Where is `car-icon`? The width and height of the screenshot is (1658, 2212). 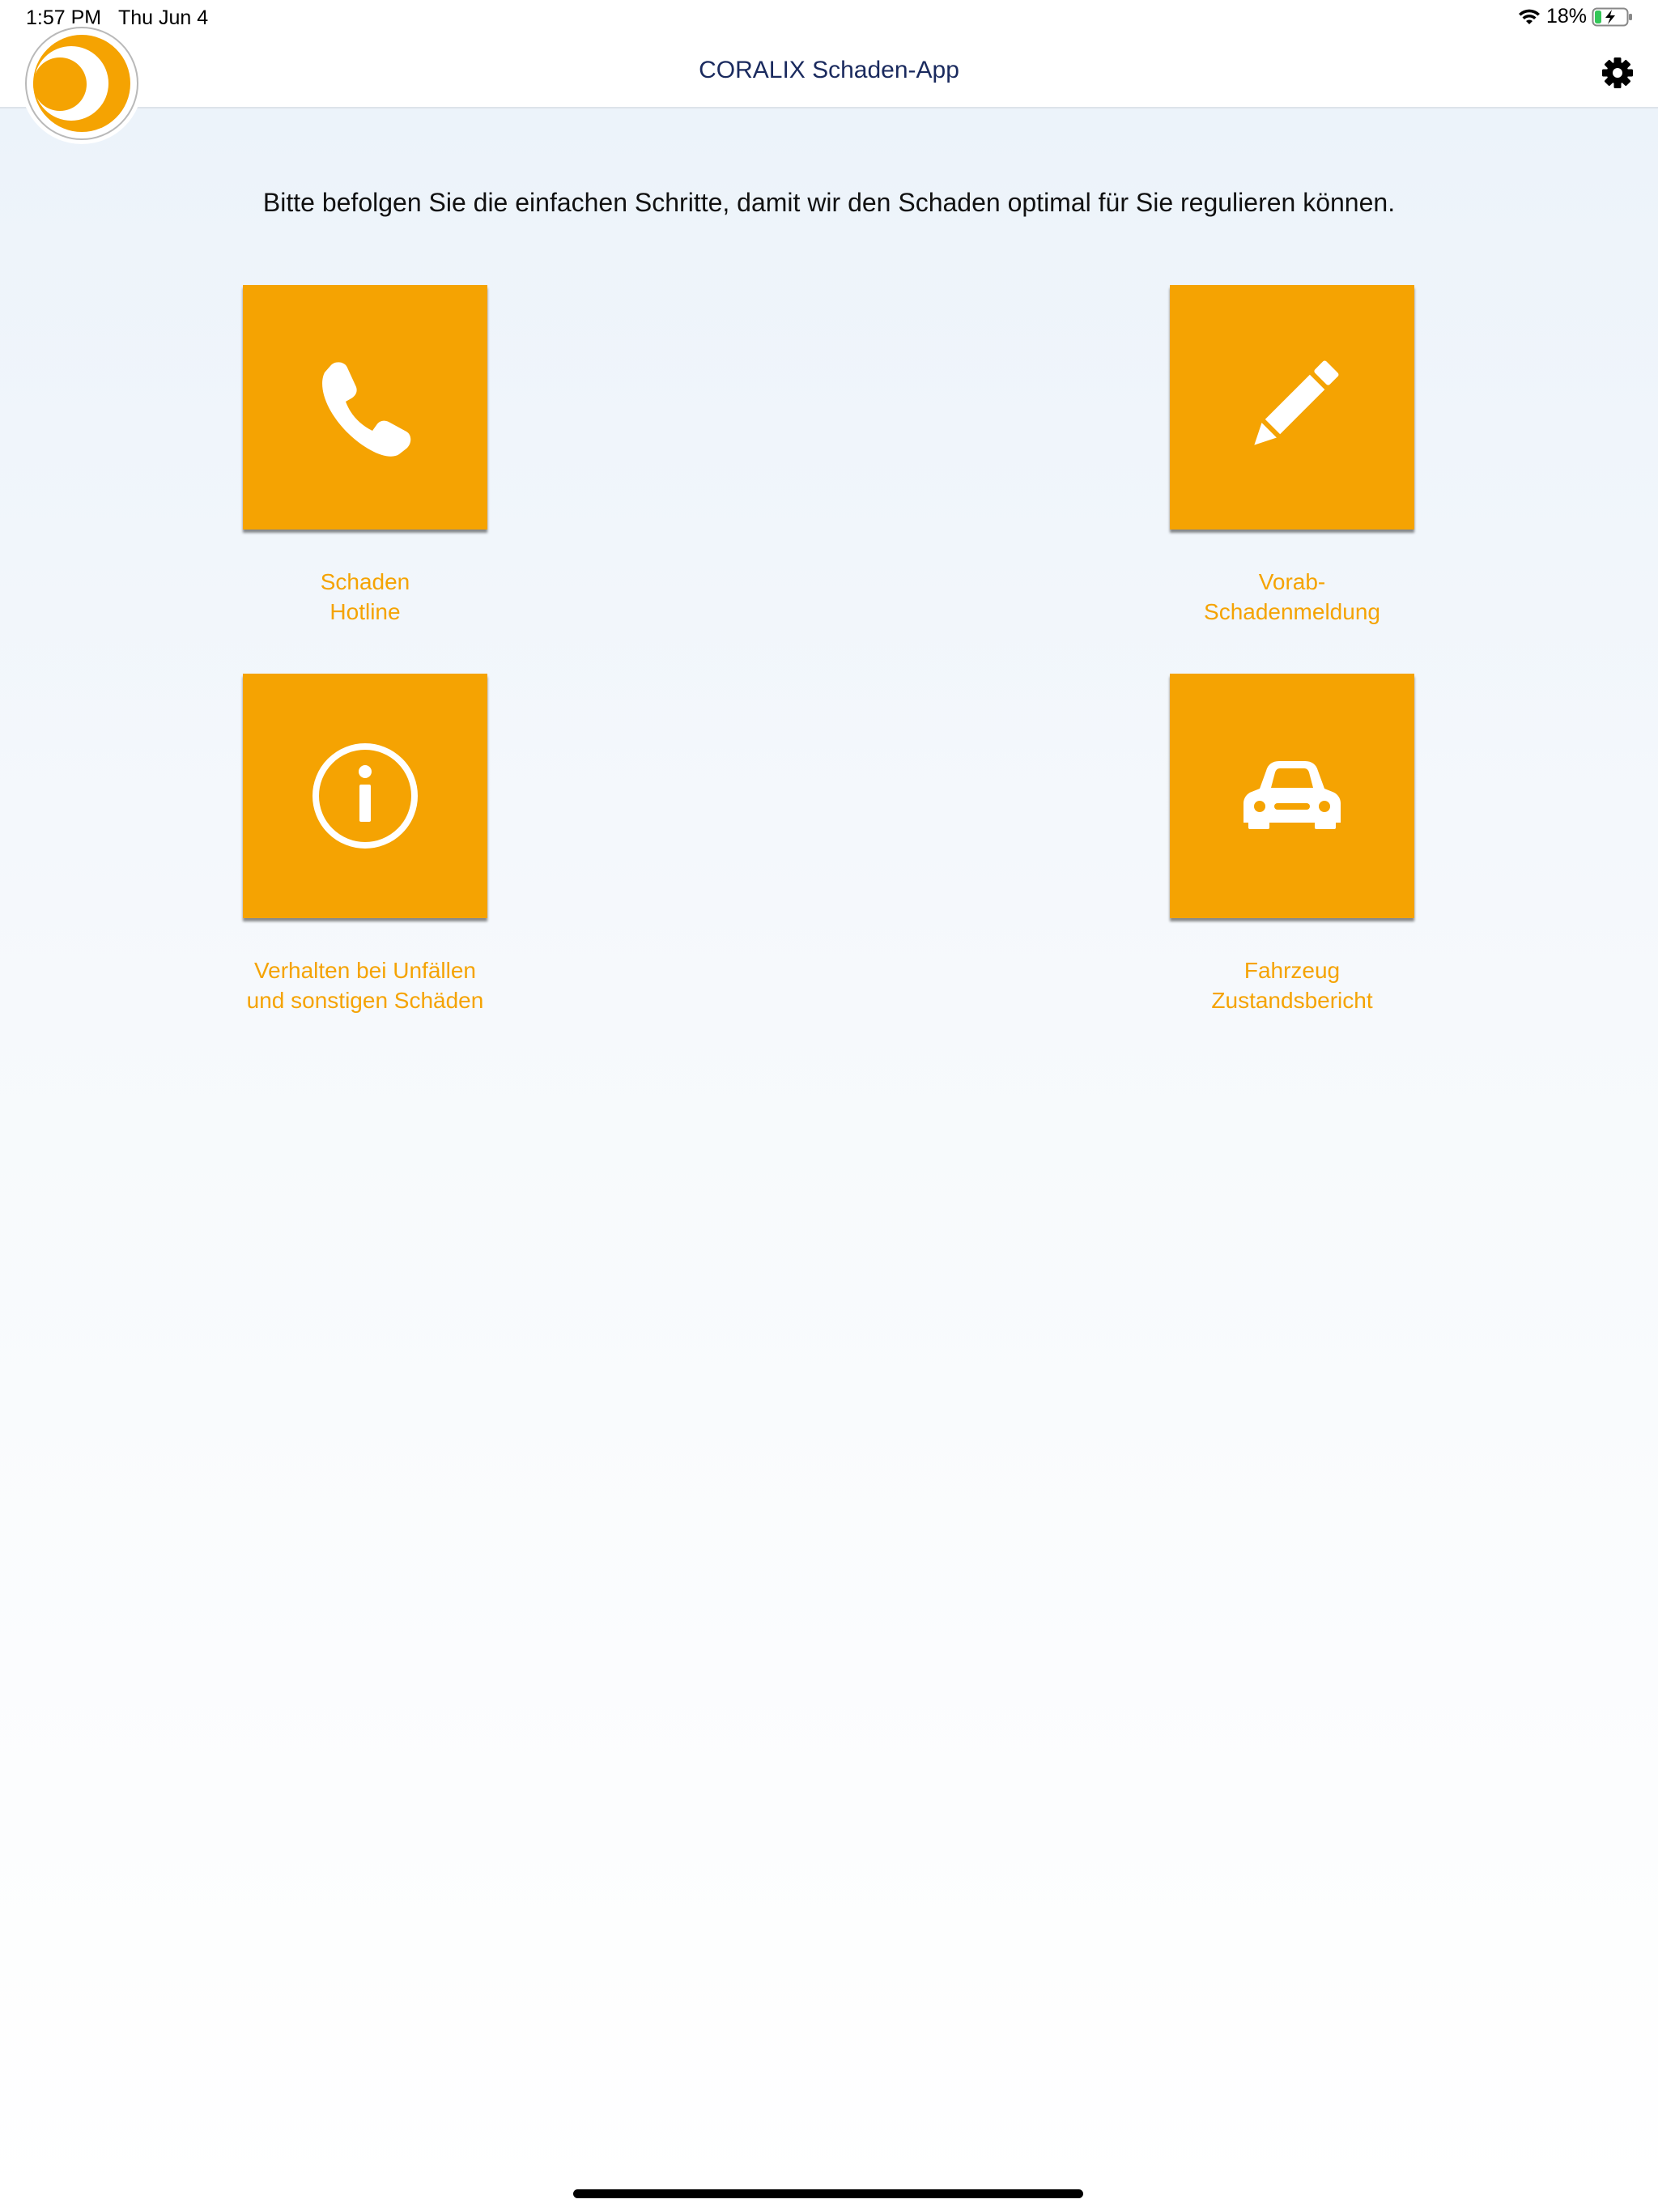
car-icon is located at coordinates (1292, 795).